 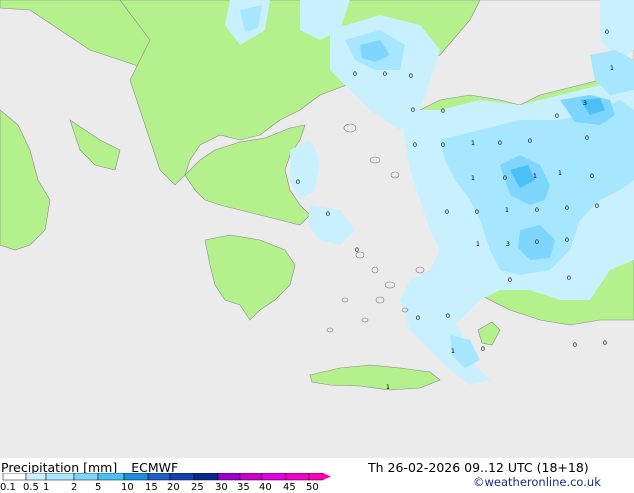 What do you see at coordinates (537, 482) in the screenshot?
I see `copyright-link: ©weatheronline.co.uk` at bounding box center [537, 482].